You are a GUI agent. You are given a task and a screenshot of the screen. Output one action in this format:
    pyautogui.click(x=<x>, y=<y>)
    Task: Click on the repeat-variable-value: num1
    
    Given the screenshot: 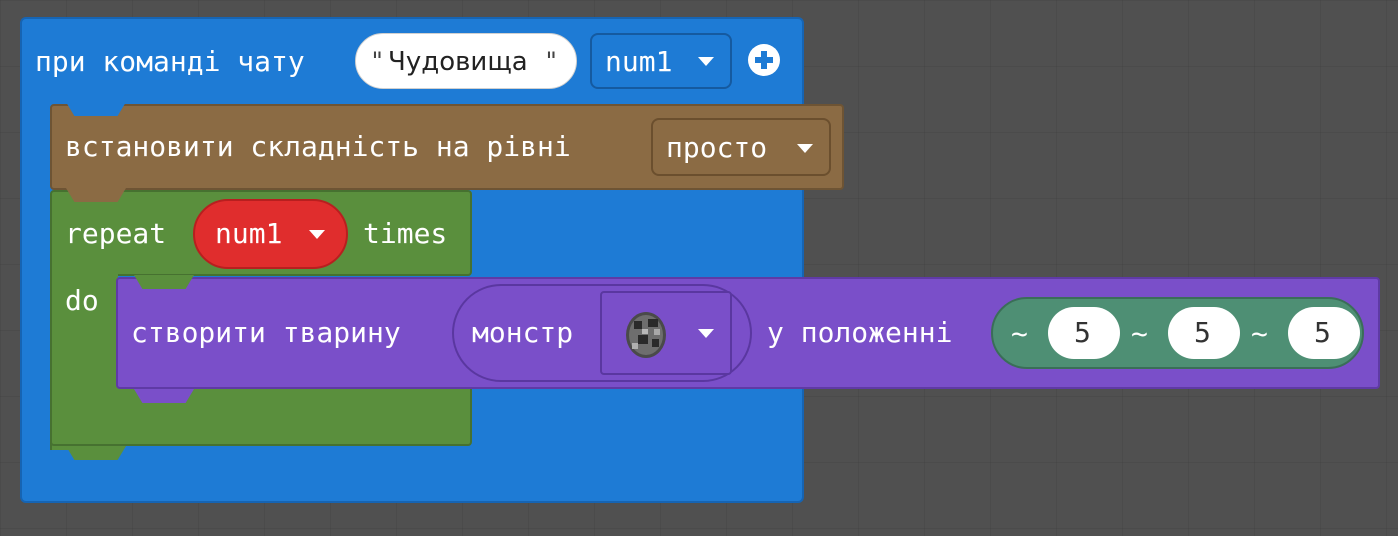 What is the action you would take?
    pyautogui.click(x=249, y=233)
    